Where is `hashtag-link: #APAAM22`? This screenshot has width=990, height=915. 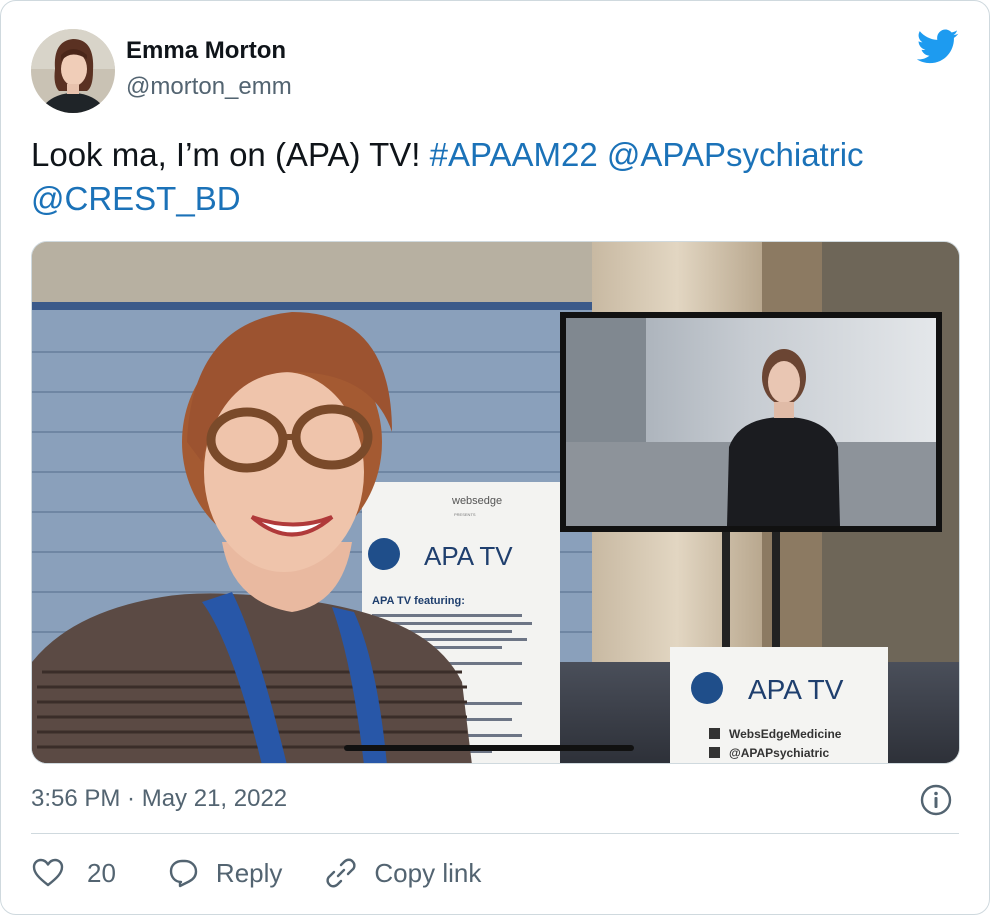
hashtag-link: #APAAM22 is located at coordinates (514, 154).